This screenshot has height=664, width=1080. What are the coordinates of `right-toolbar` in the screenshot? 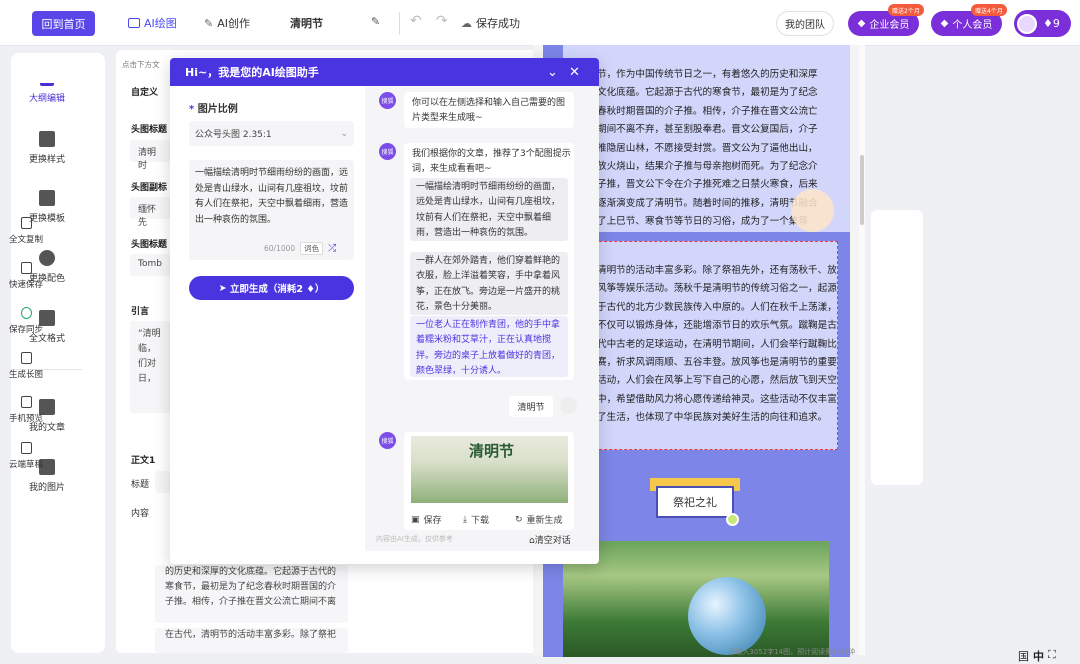 It's located at (897, 347).